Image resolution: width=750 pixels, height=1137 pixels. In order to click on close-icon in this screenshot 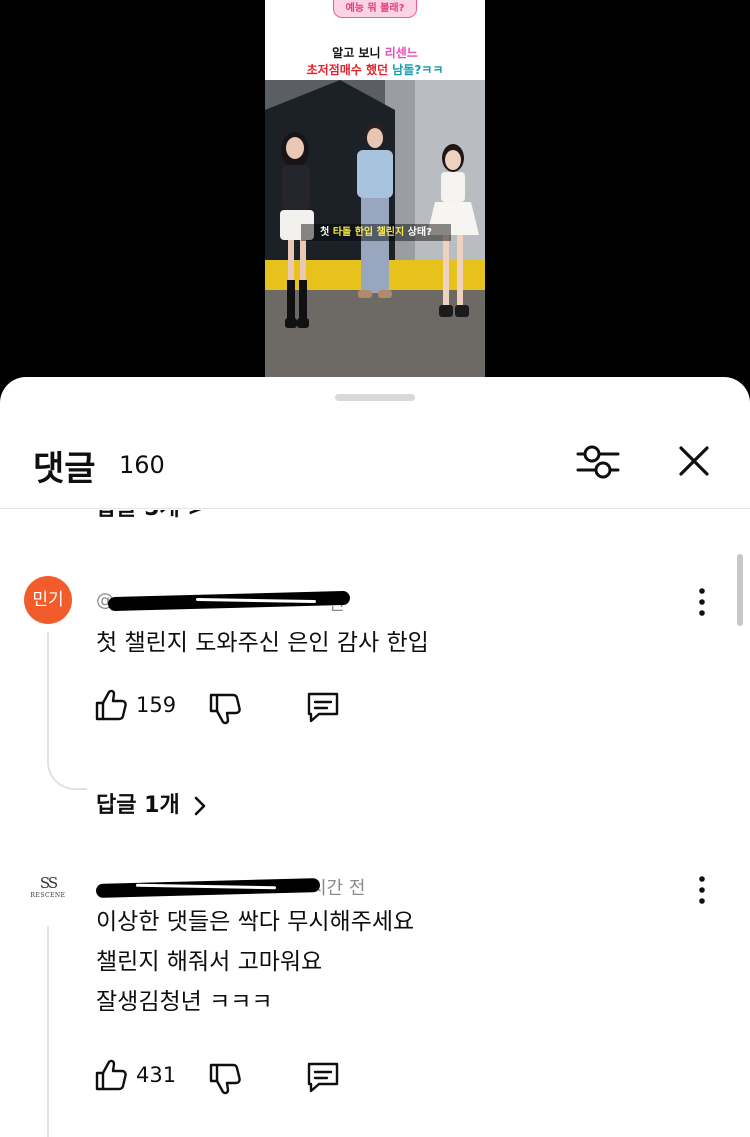, I will do `click(694, 461)`.